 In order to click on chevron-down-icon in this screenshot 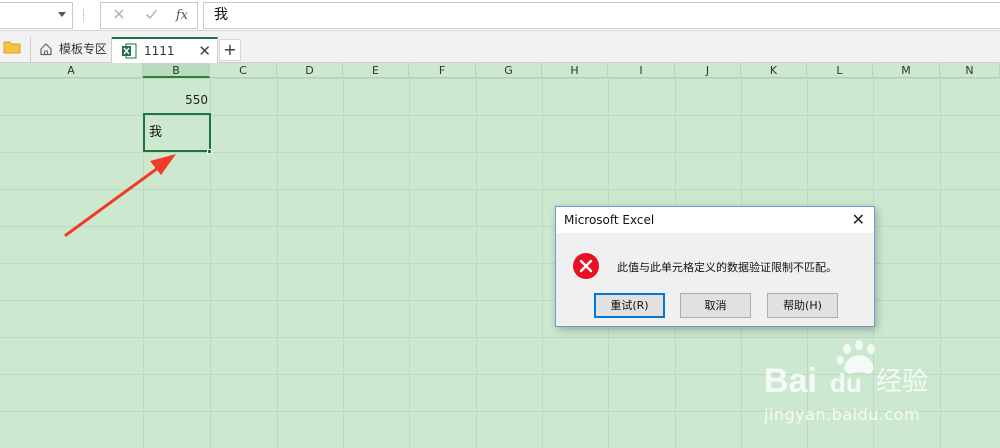, I will do `click(62, 14)`.